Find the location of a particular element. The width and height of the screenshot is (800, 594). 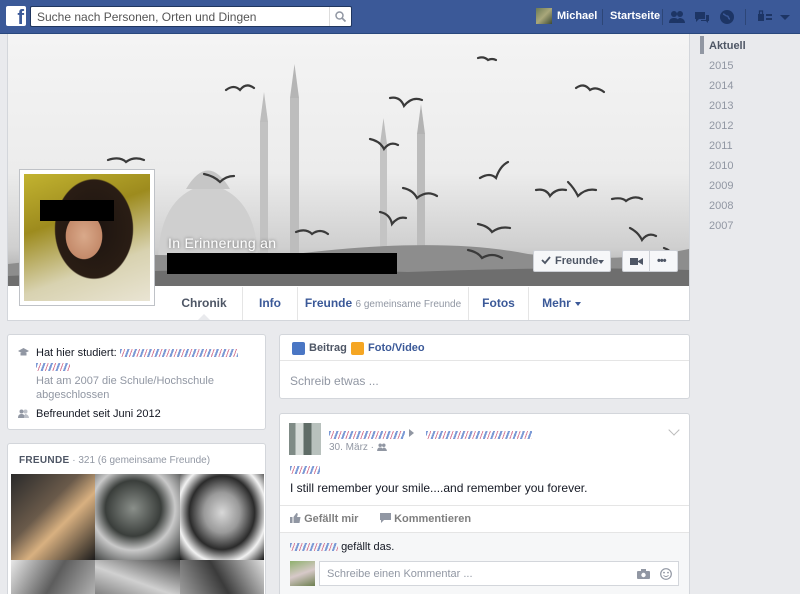

likes-text: gefällt das. is located at coordinates (368, 547).